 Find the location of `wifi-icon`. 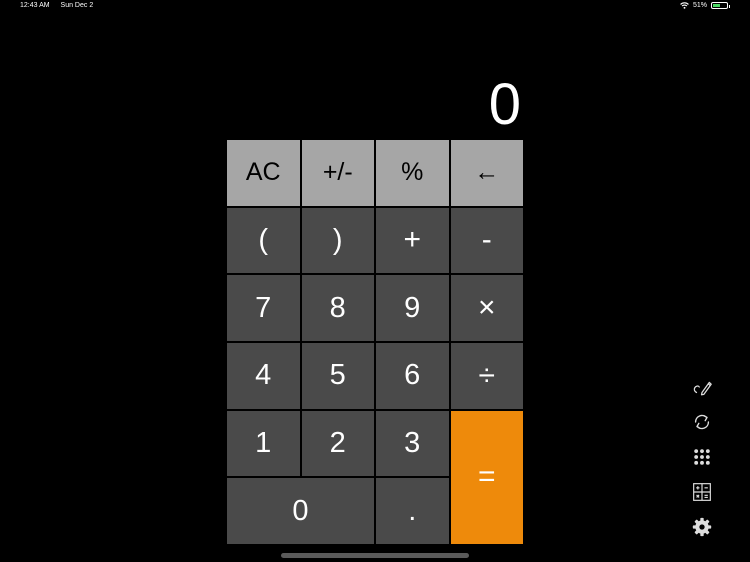

wifi-icon is located at coordinates (684, 5).